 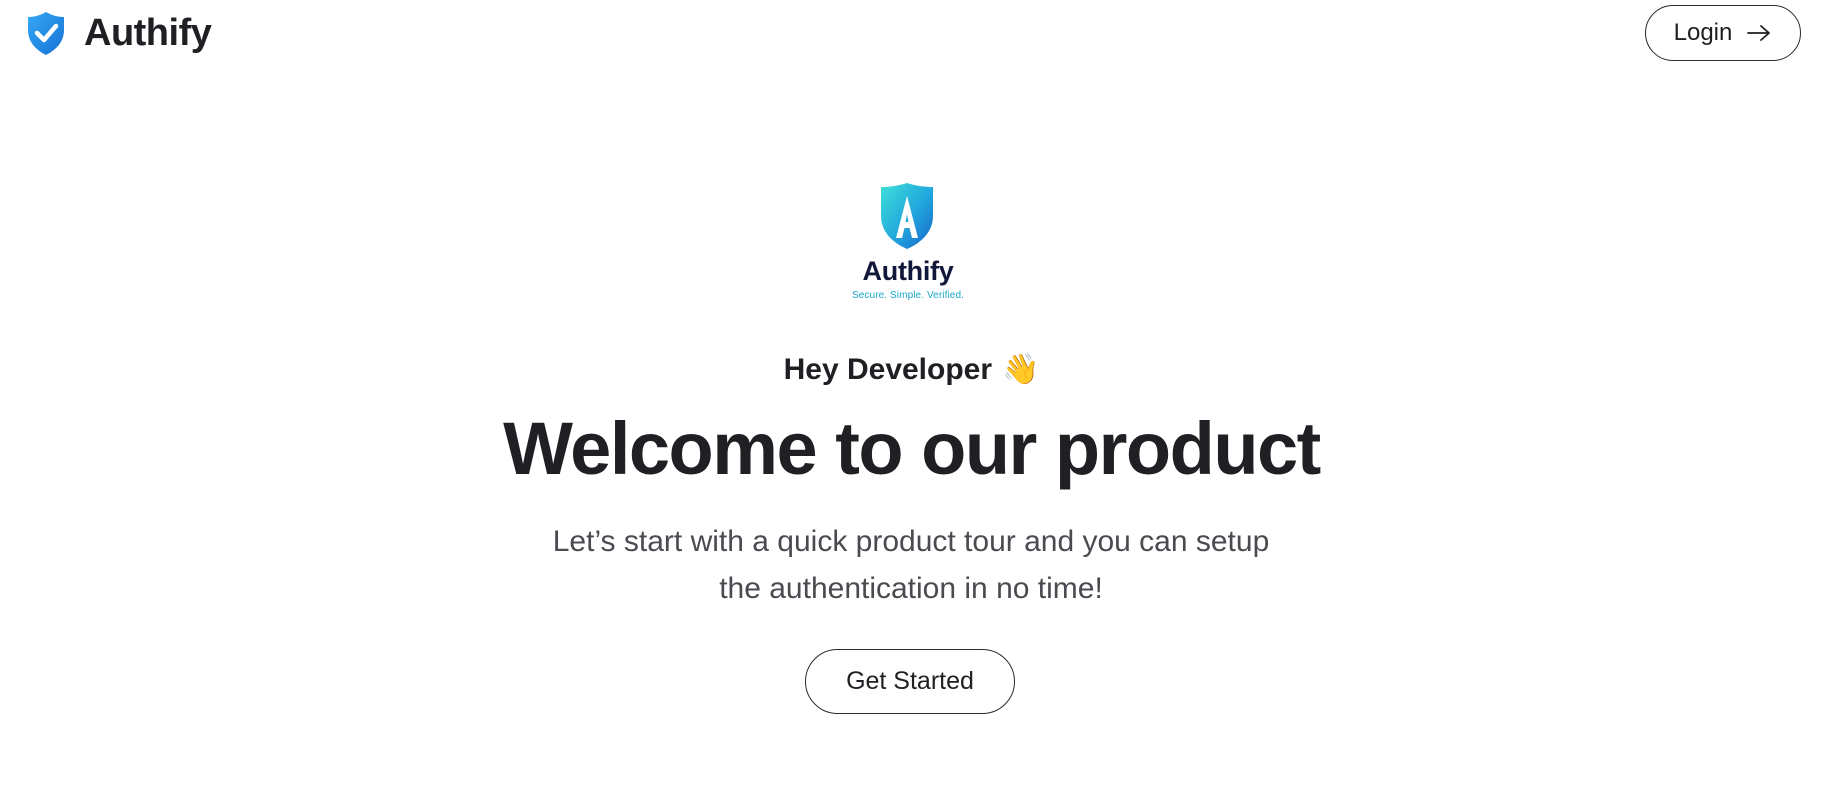 I want to click on greeting-text: Hey Developer 👋, so click(x=911, y=369).